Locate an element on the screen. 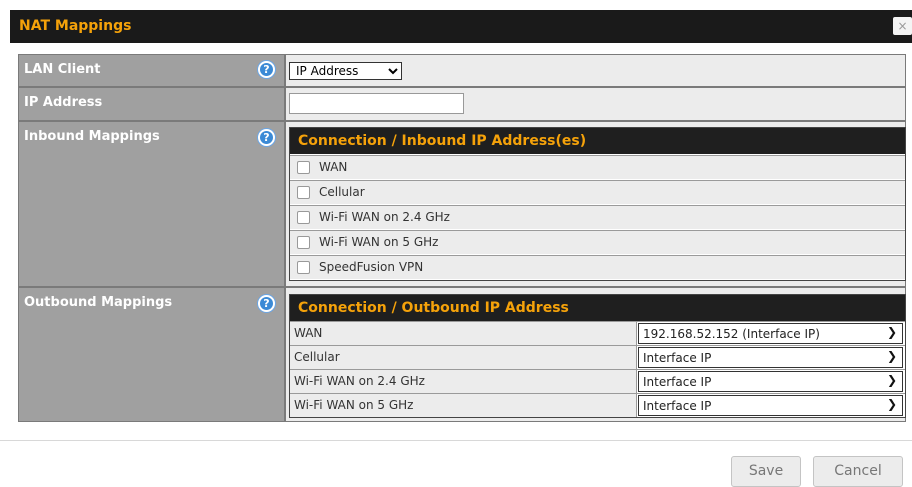 The width and height of the screenshot is (912, 487). cancel-button: Cancel is located at coordinates (858, 471).